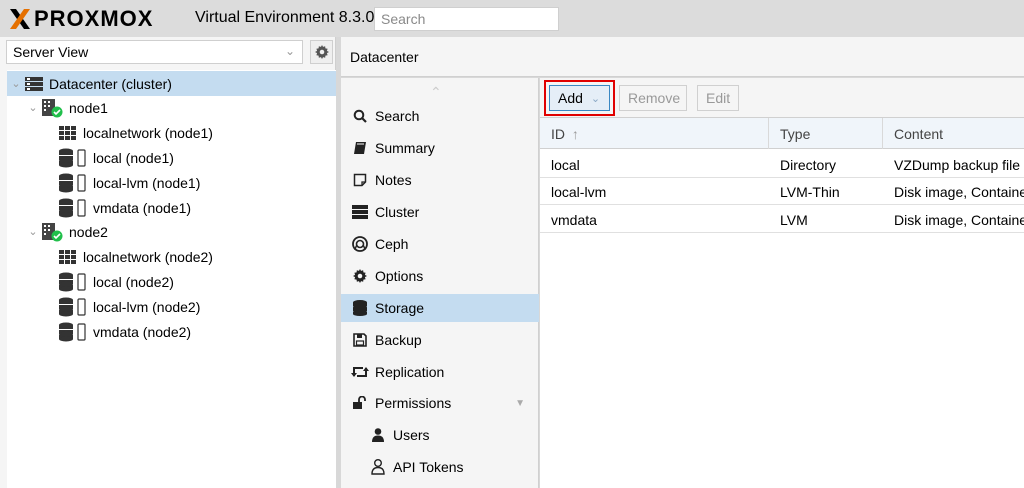 The width and height of the screenshot is (1024, 488). I want to click on tree-item-datacenter: ⌄ Datacenter (cluster), so click(171, 83).